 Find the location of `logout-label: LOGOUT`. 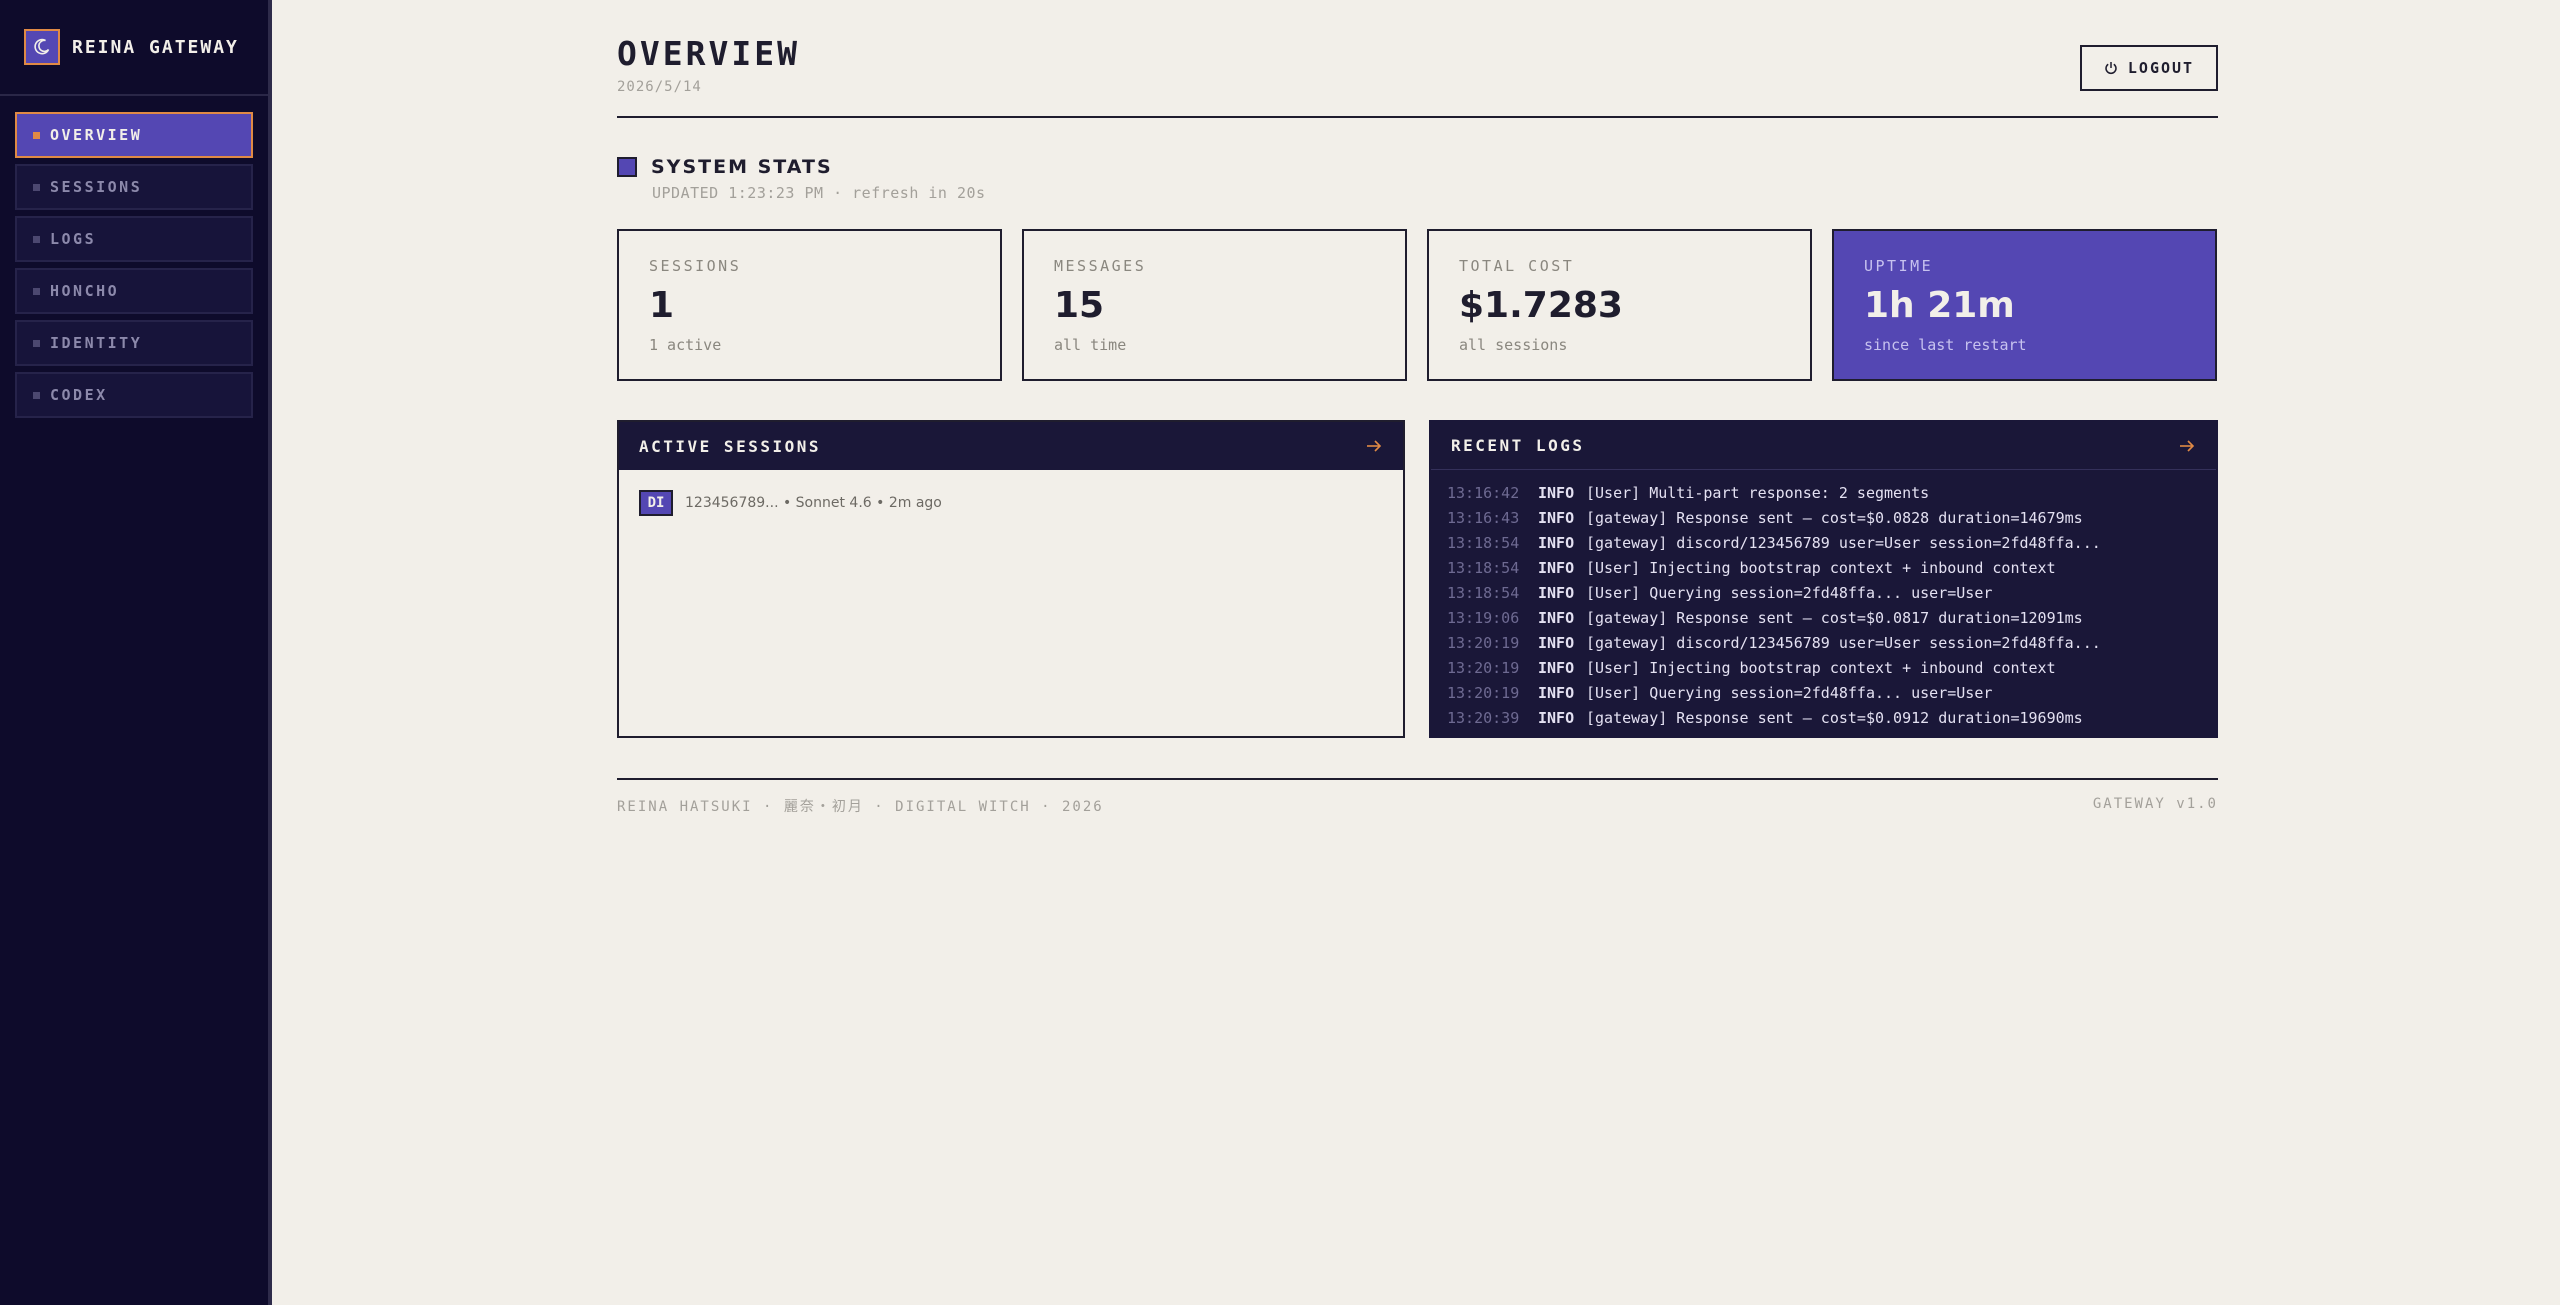

logout-label: LOGOUT is located at coordinates (2161, 68).